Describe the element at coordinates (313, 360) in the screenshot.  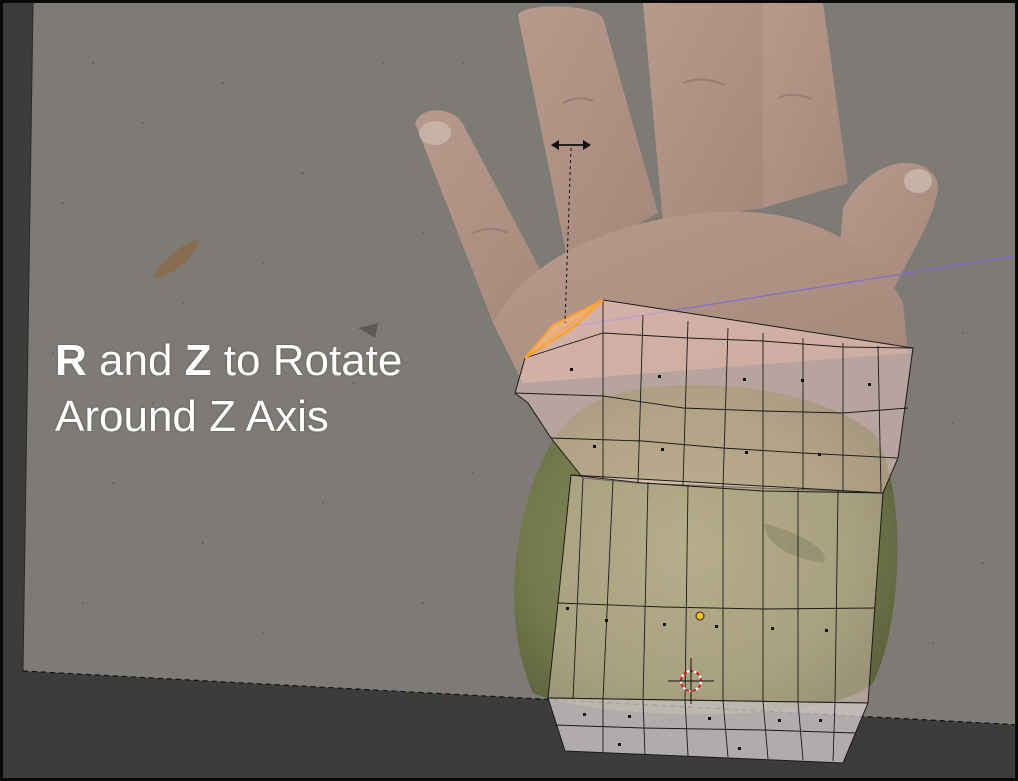
I see `instruction-rotate: to Rotate` at that location.